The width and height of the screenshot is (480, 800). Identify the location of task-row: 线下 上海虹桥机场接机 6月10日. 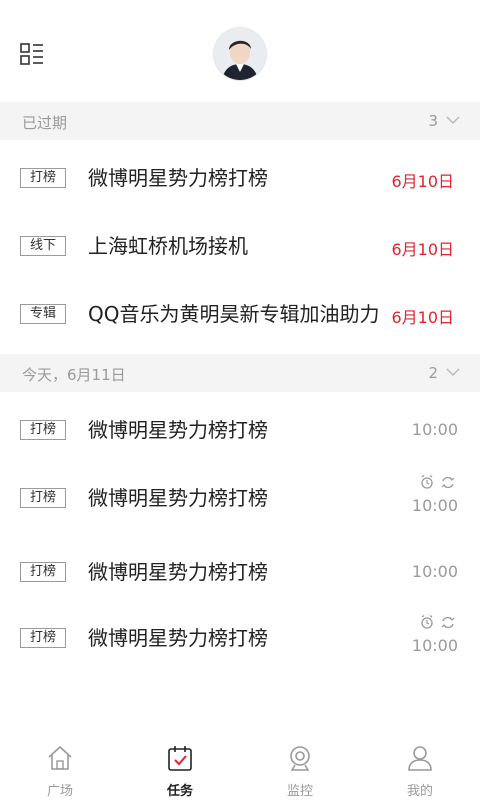
(240, 247).